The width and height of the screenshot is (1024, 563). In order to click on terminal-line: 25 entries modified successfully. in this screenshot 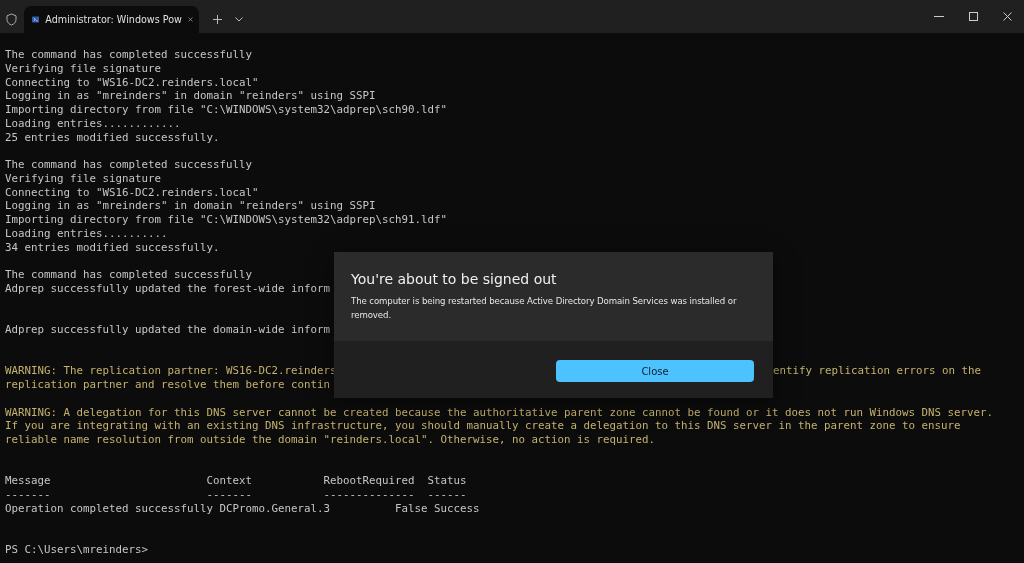, I will do `click(112, 137)`.